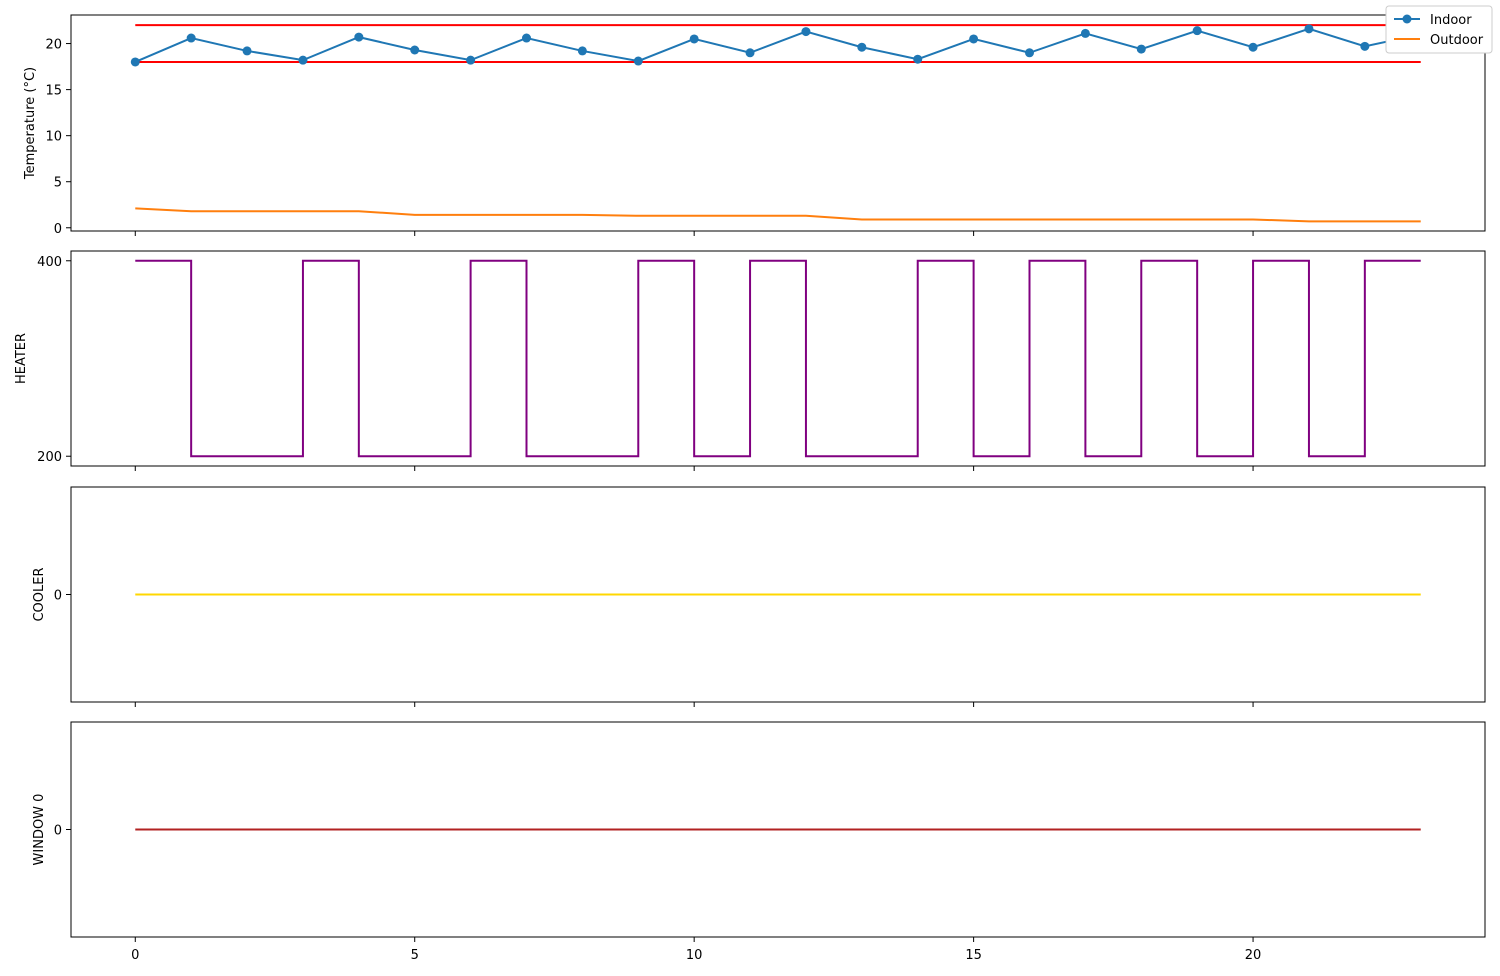 The height and width of the screenshot is (976, 1500). I want to click on y-tick-label: 400, so click(49, 262).